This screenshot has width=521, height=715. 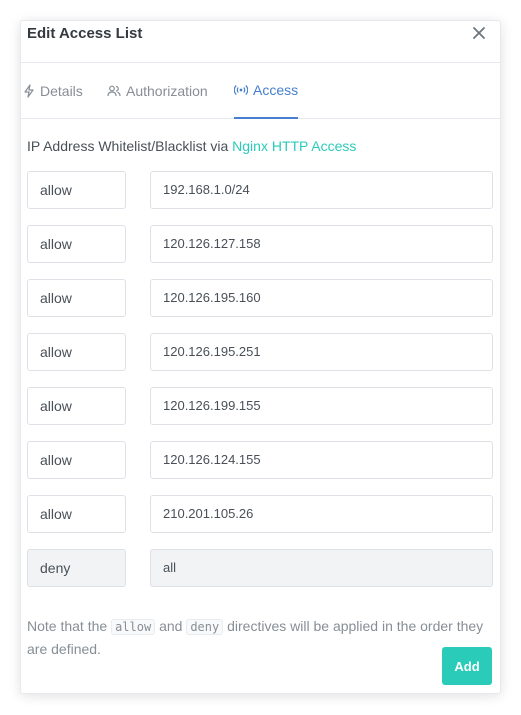 What do you see at coordinates (321, 514) in the screenshot?
I see `address-input: 210.201.105.26` at bounding box center [321, 514].